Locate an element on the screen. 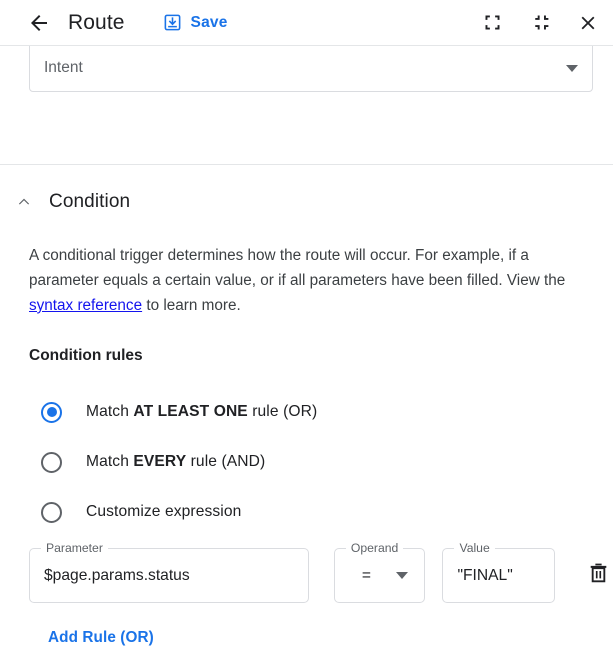 Image resolution: width=613 pixels, height=669 pixels. radio-option-label: Customize expression is located at coordinates (164, 511).